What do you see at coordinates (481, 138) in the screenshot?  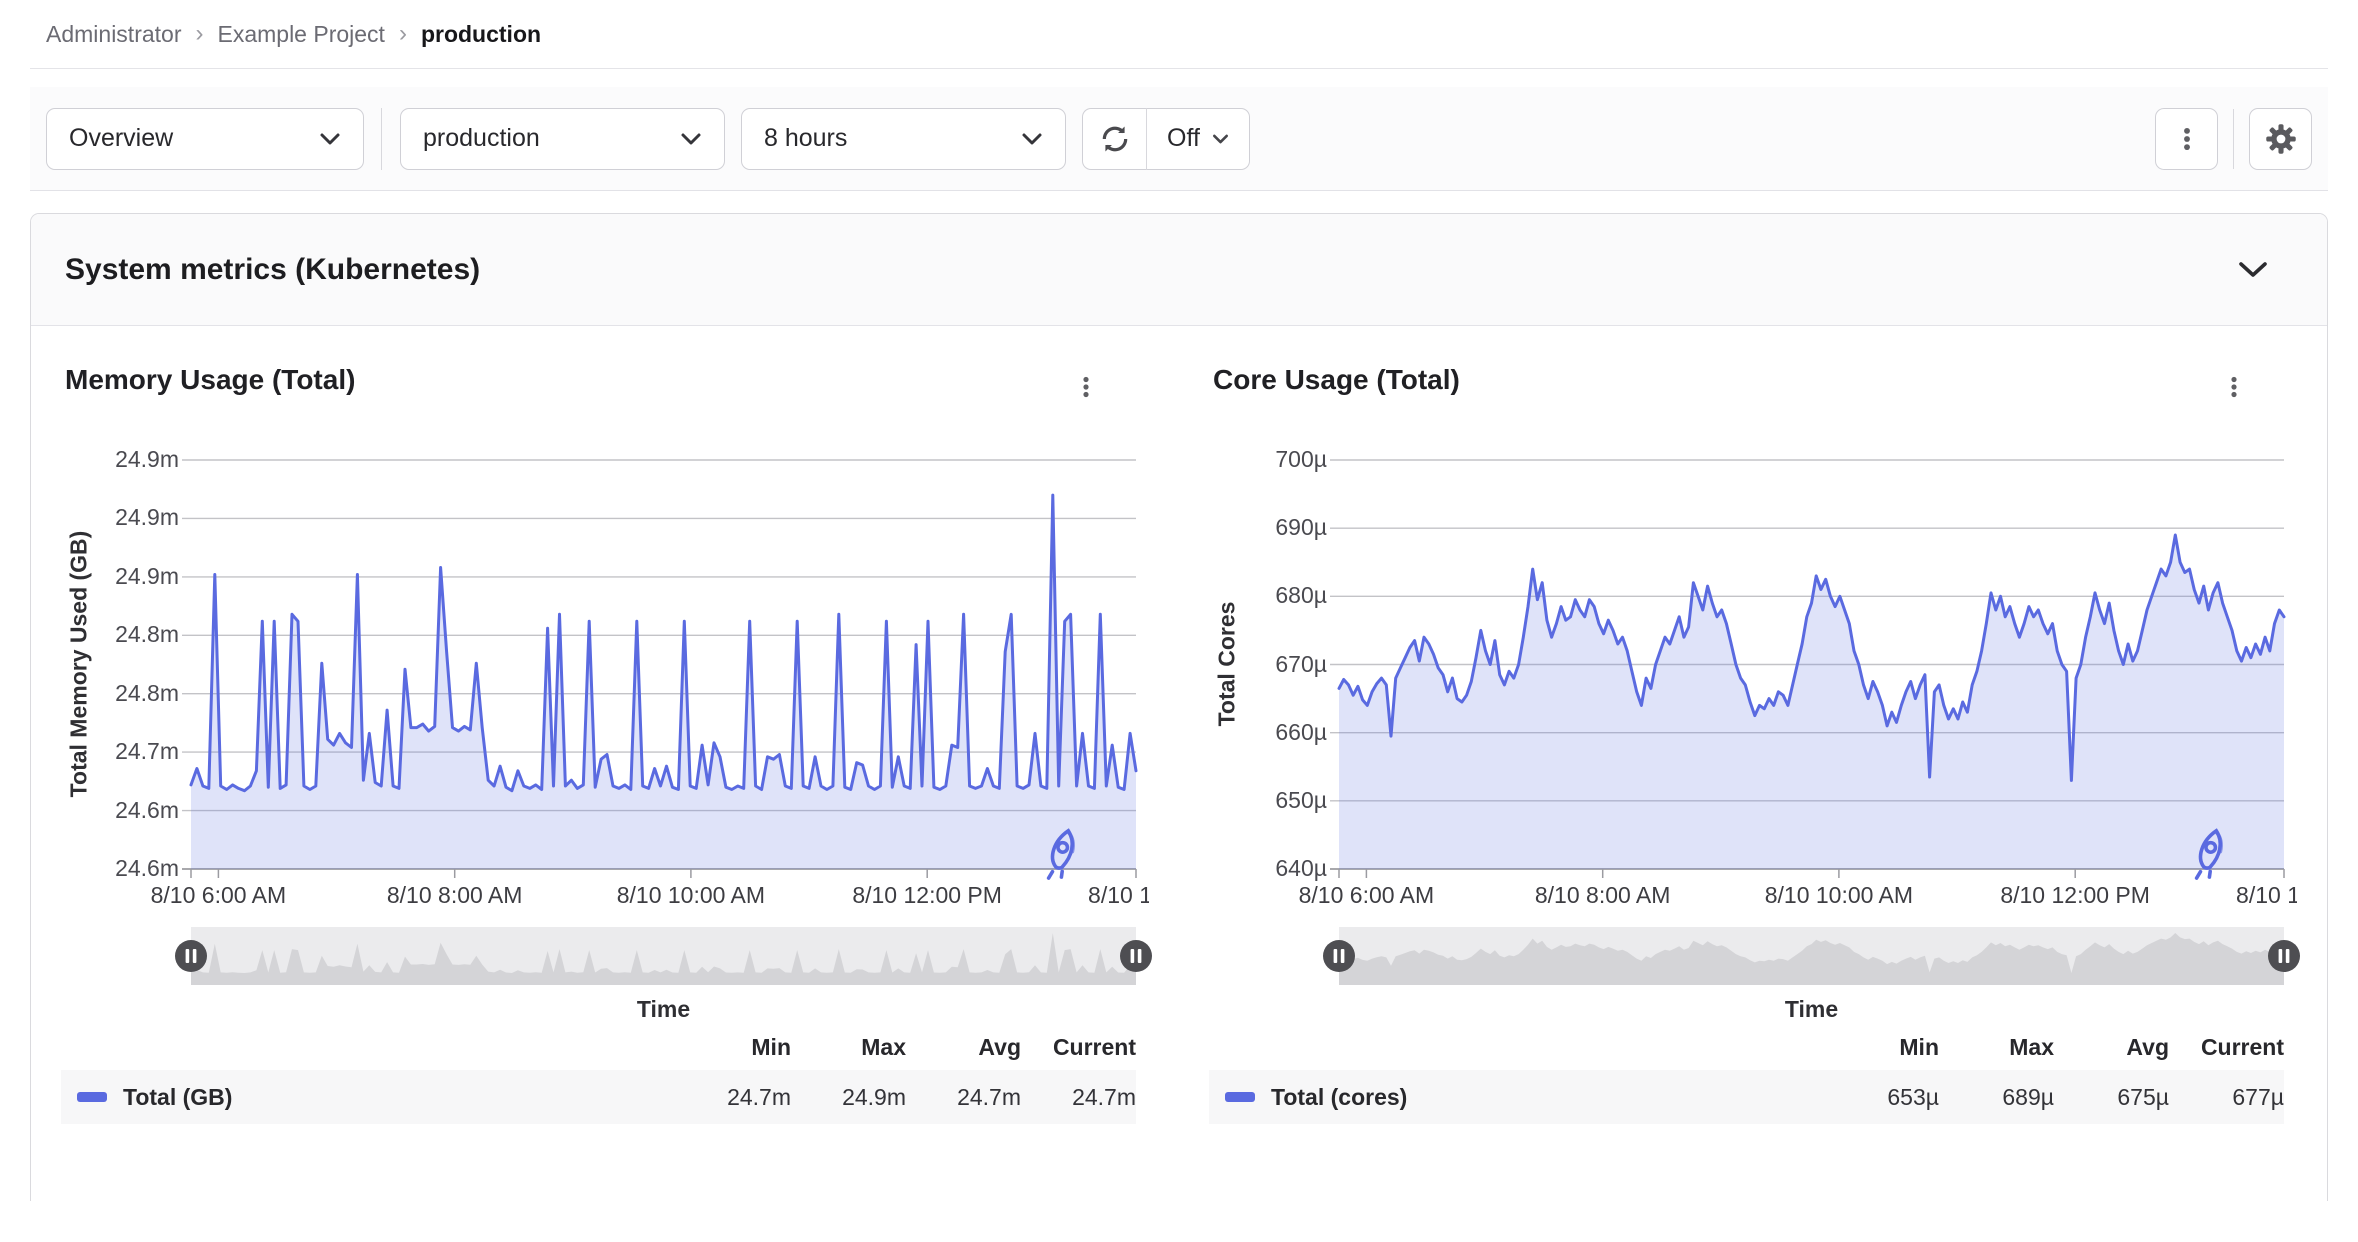 I see `namespace-select-value: production` at bounding box center [481, 138].